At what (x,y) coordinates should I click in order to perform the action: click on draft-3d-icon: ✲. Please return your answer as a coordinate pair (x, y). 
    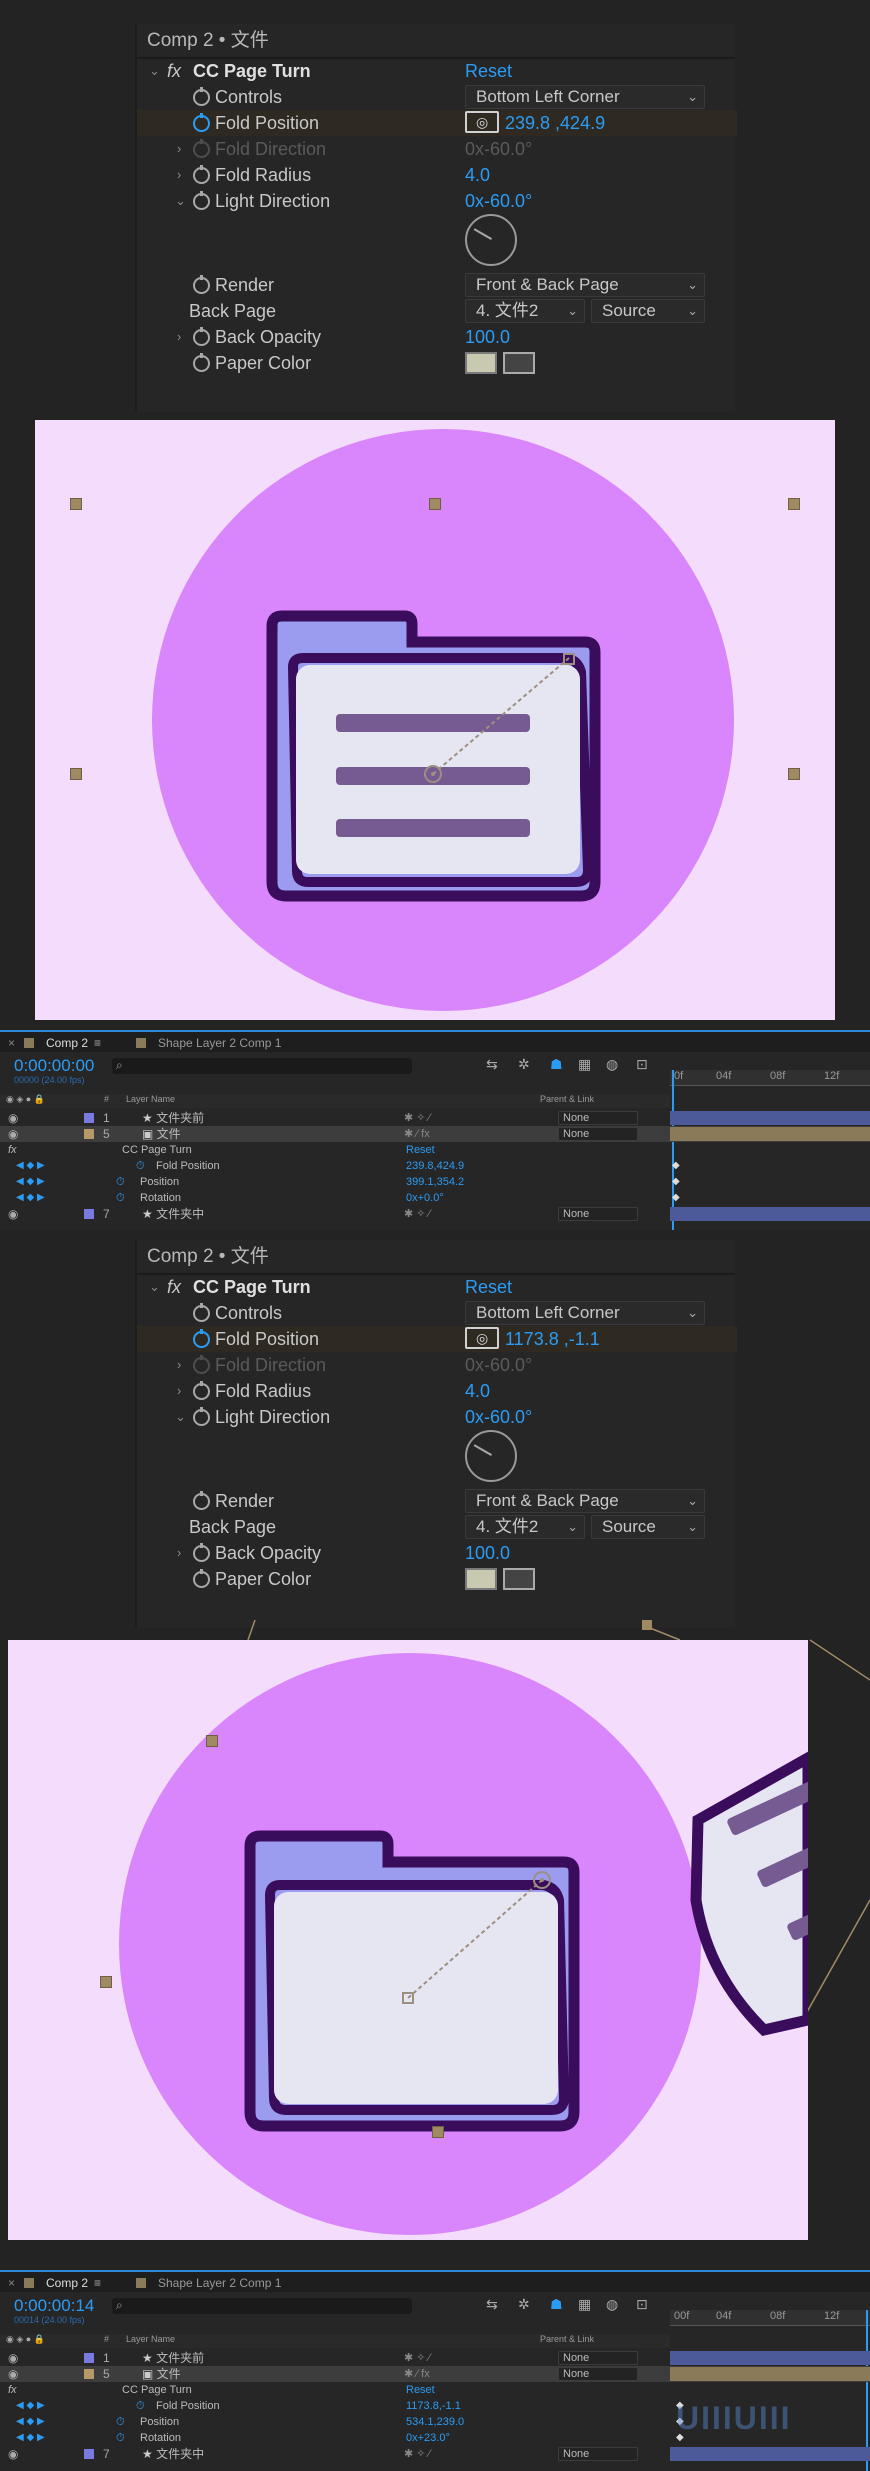
    Looking at the image, I should click on (524, 1064).